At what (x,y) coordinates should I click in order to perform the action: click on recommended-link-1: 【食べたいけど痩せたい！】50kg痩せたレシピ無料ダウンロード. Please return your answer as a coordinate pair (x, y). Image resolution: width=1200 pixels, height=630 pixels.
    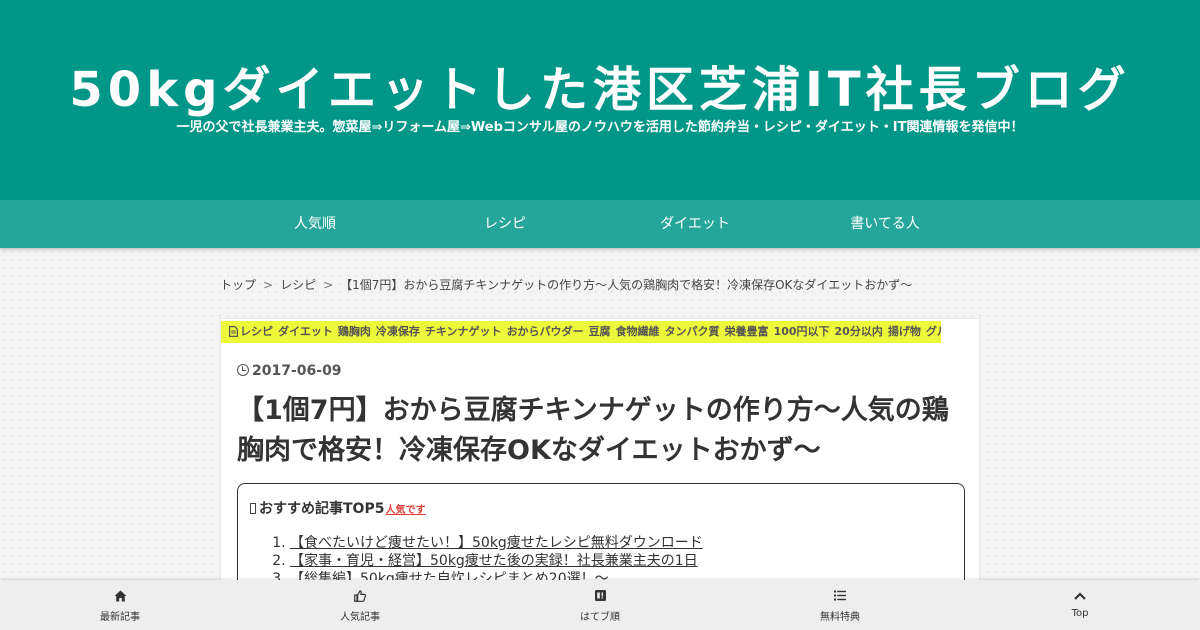
    Looking at the image, I should click on (496, 543).